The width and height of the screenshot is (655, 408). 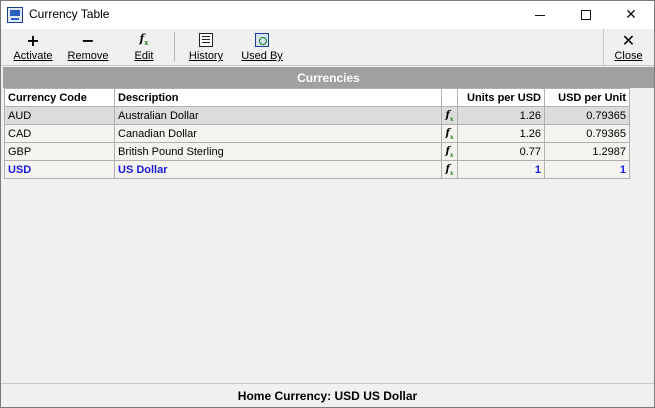 What do you see at coordinates (328, 77) in the screenshot?
I see `grid-title: Currencies` at bounding box center [328, 77].